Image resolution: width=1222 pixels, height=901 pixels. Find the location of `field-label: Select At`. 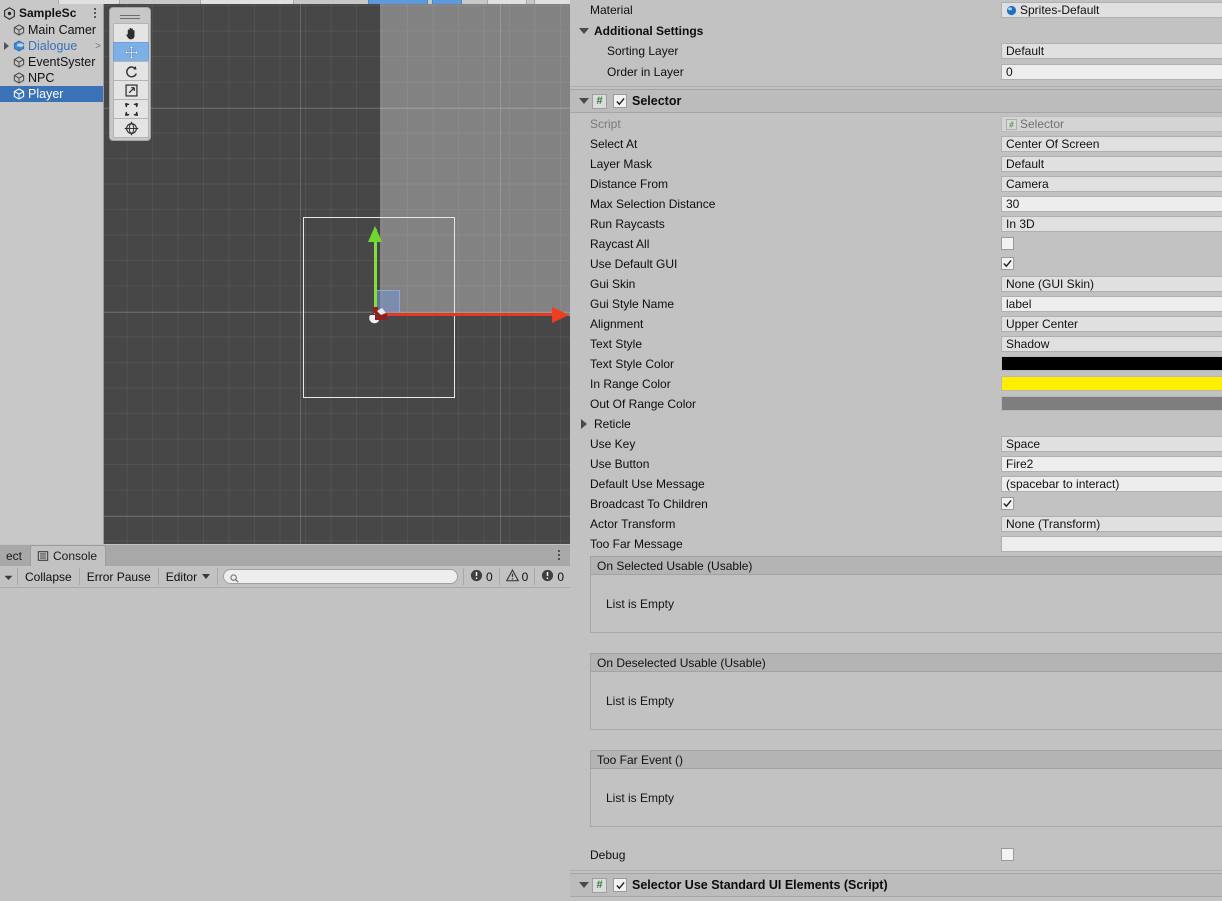

field-label: Select At is located at coordinates (614, 144).